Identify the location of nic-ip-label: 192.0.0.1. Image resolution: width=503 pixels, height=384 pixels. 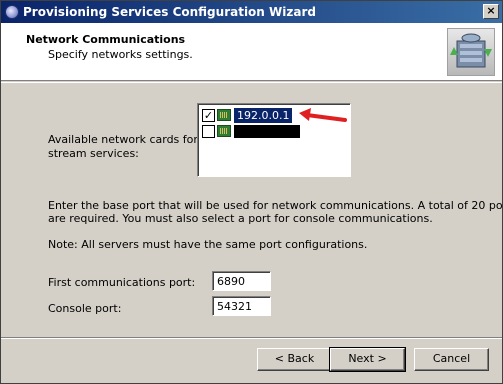
(263, 115).